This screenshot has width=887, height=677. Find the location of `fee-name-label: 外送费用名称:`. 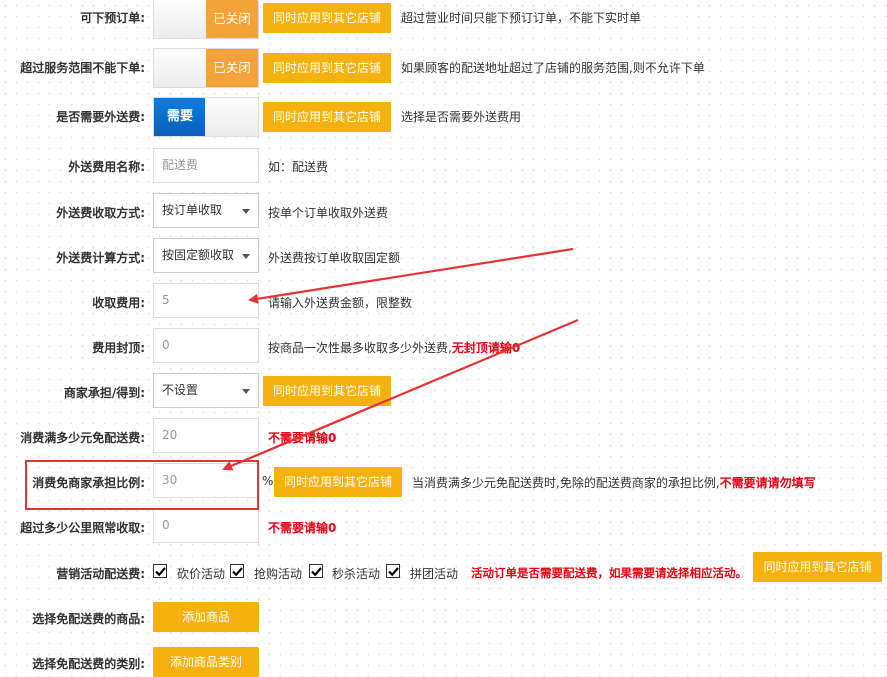

fee-name-label: 外送费用名称: is located at coordinates (106, 167).